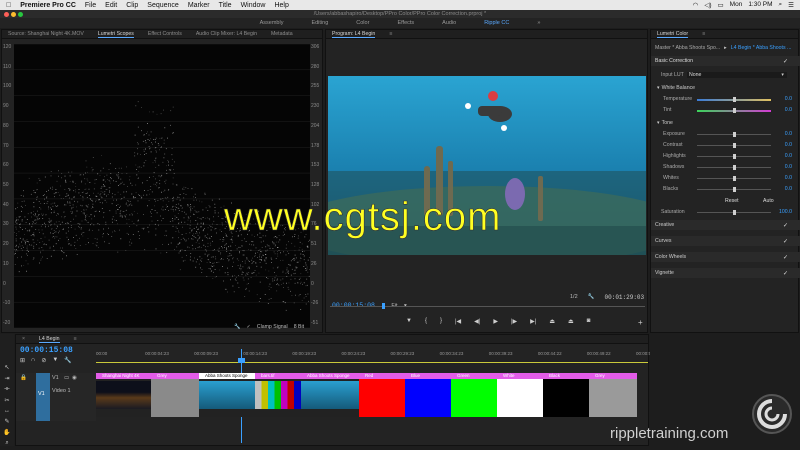 This screenshot has height=450, width=800. I want to click on tint-slider, so click(734, 110).